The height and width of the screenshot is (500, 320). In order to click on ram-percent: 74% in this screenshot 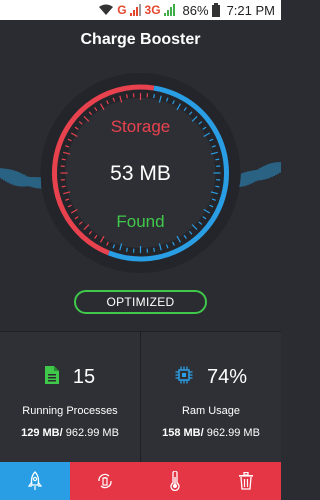, I will do `click(227, 377)`.